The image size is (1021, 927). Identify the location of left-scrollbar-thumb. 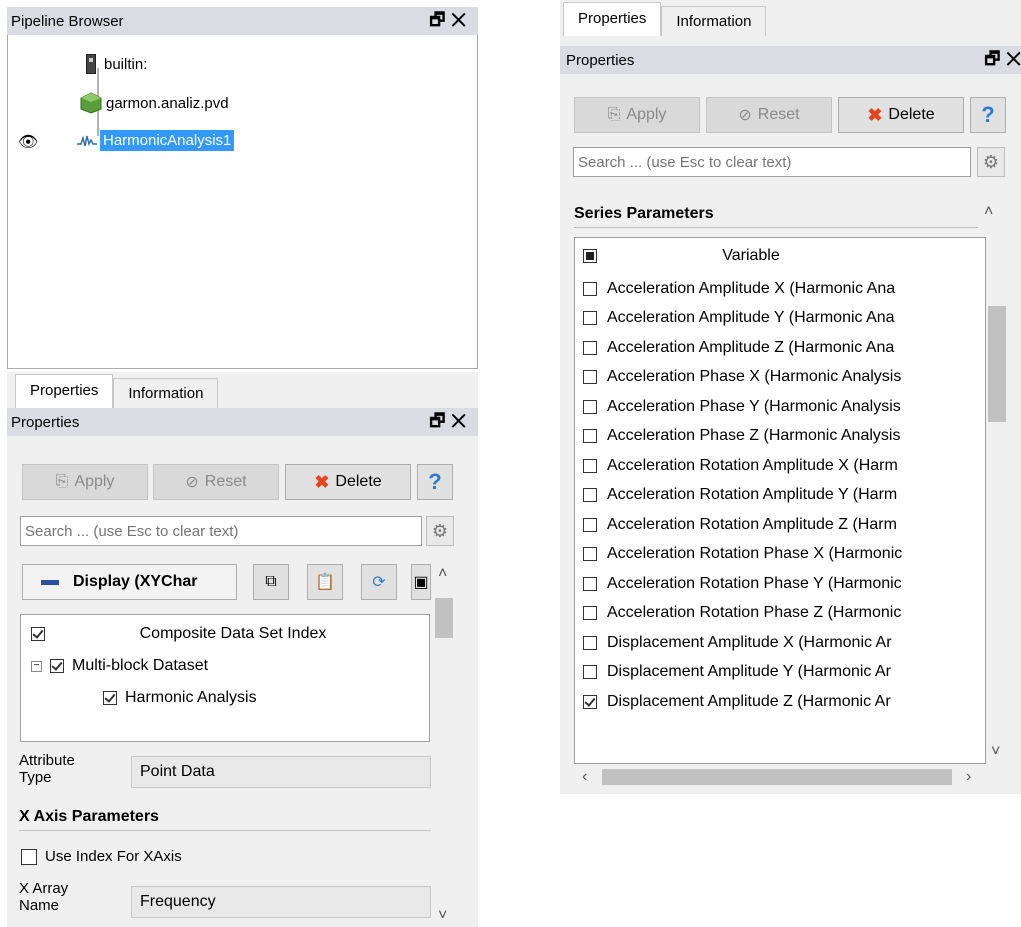
(444, 618).